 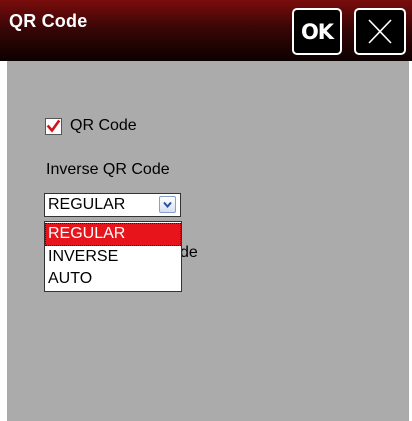 I want to click on qr-code-checkbox-label: QR Code, so click(x=103, y=126).